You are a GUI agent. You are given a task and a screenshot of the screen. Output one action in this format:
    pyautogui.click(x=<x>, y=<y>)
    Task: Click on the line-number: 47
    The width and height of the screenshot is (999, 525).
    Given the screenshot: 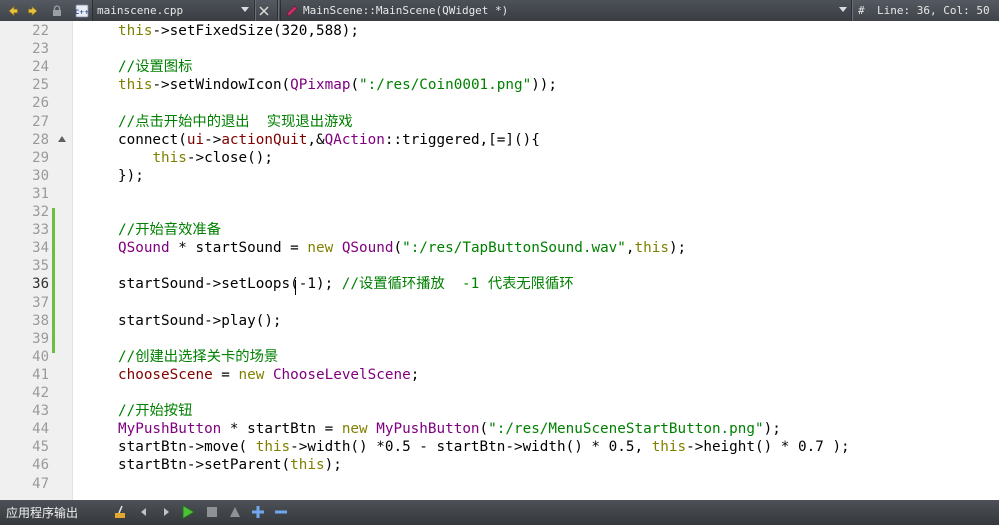 What is the action you would take?
    pyautogui.click(x=40, y=483)
    